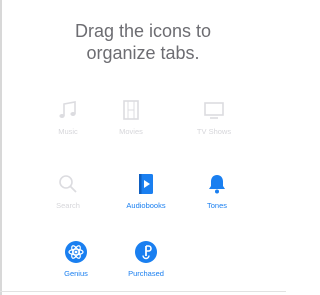  What do you see at coordinates (143, 291) in the screenshot?
I see `bottom-divider` at bounding box center [143, 291].